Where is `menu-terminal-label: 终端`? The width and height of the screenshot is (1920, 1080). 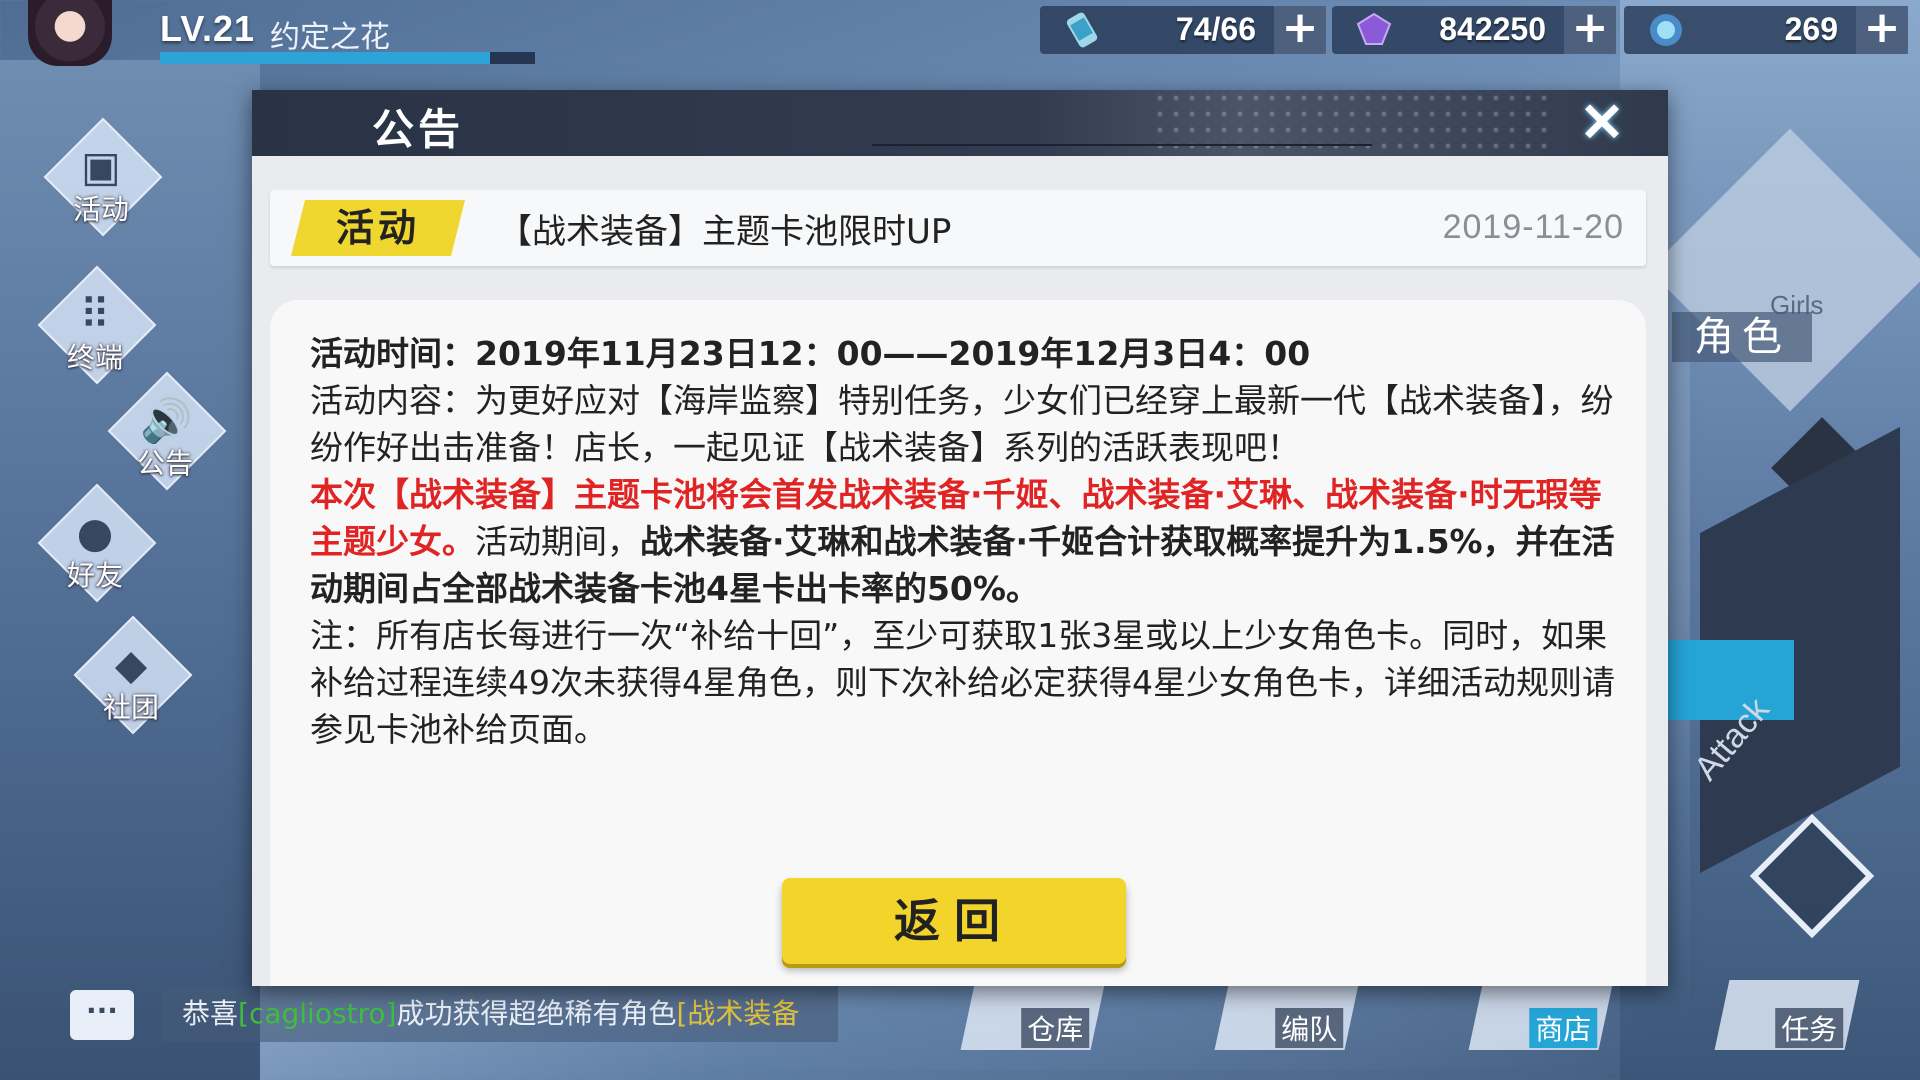
menu-terminal-label: 终端 is located at coordinates (94, 357).